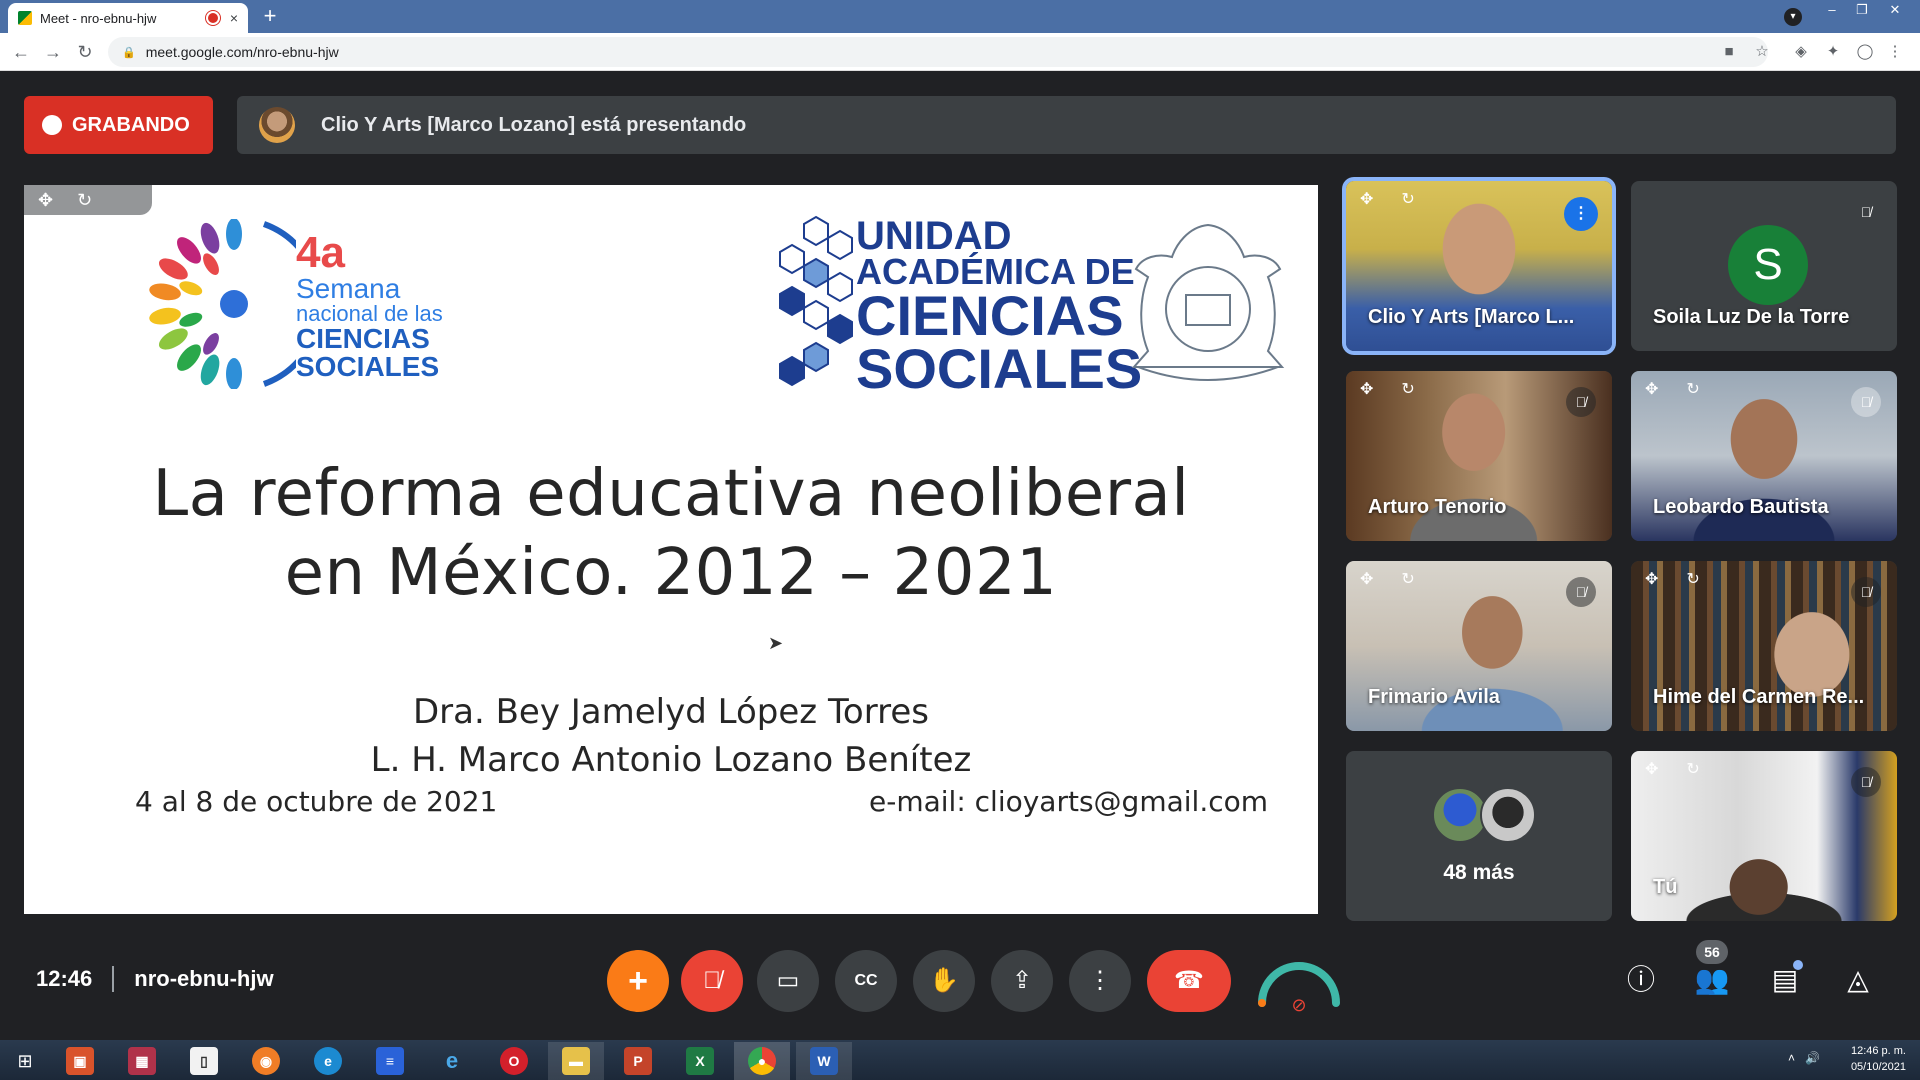  I want to click on taskbar-app-blue-icon: ≡, so click(390, 1061).